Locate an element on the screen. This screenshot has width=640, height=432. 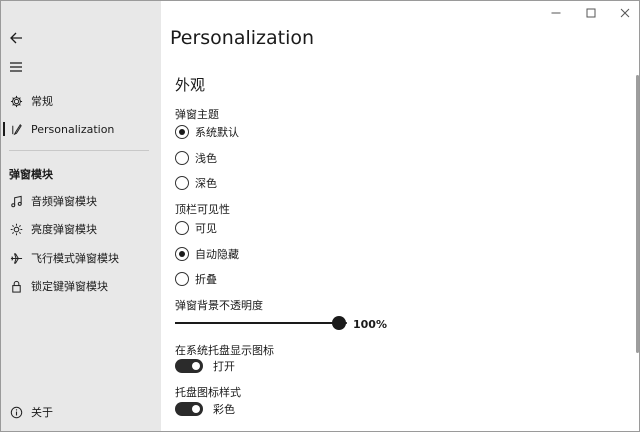
music-note-icon is located at coordinates (16, 201).